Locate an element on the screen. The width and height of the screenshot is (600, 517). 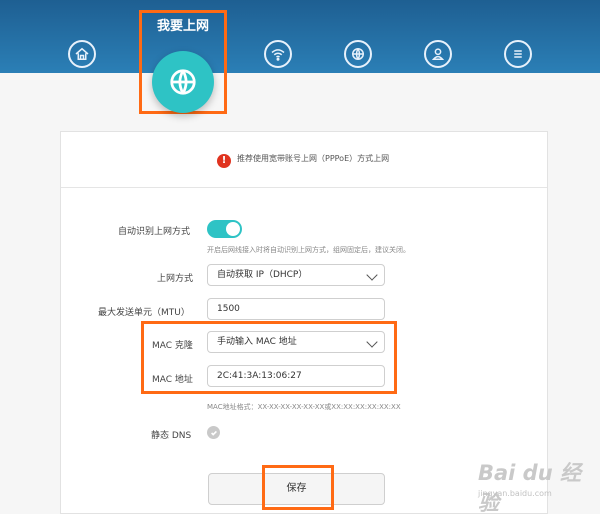
globe-icon is located at coordinates (183, 82).